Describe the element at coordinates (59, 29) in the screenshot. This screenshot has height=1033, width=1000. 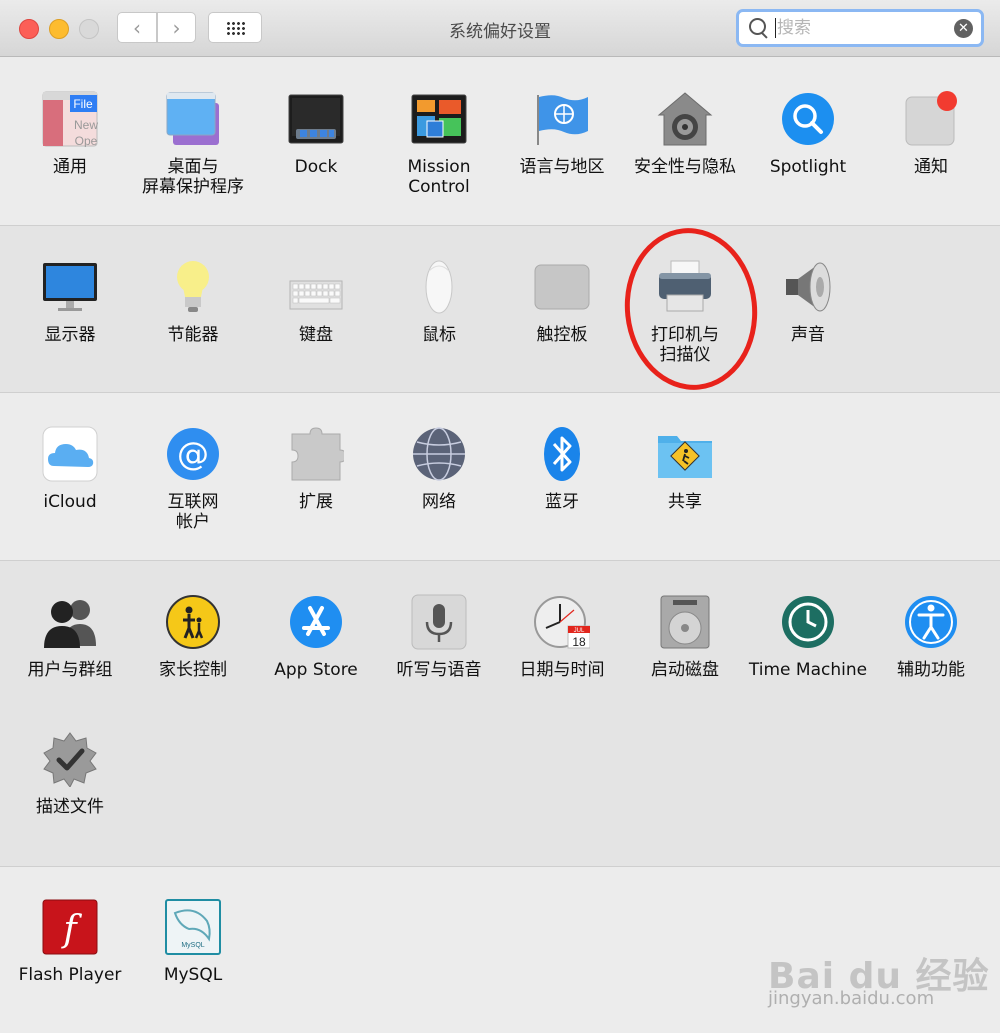
I see `minimize-window-button` at that location.